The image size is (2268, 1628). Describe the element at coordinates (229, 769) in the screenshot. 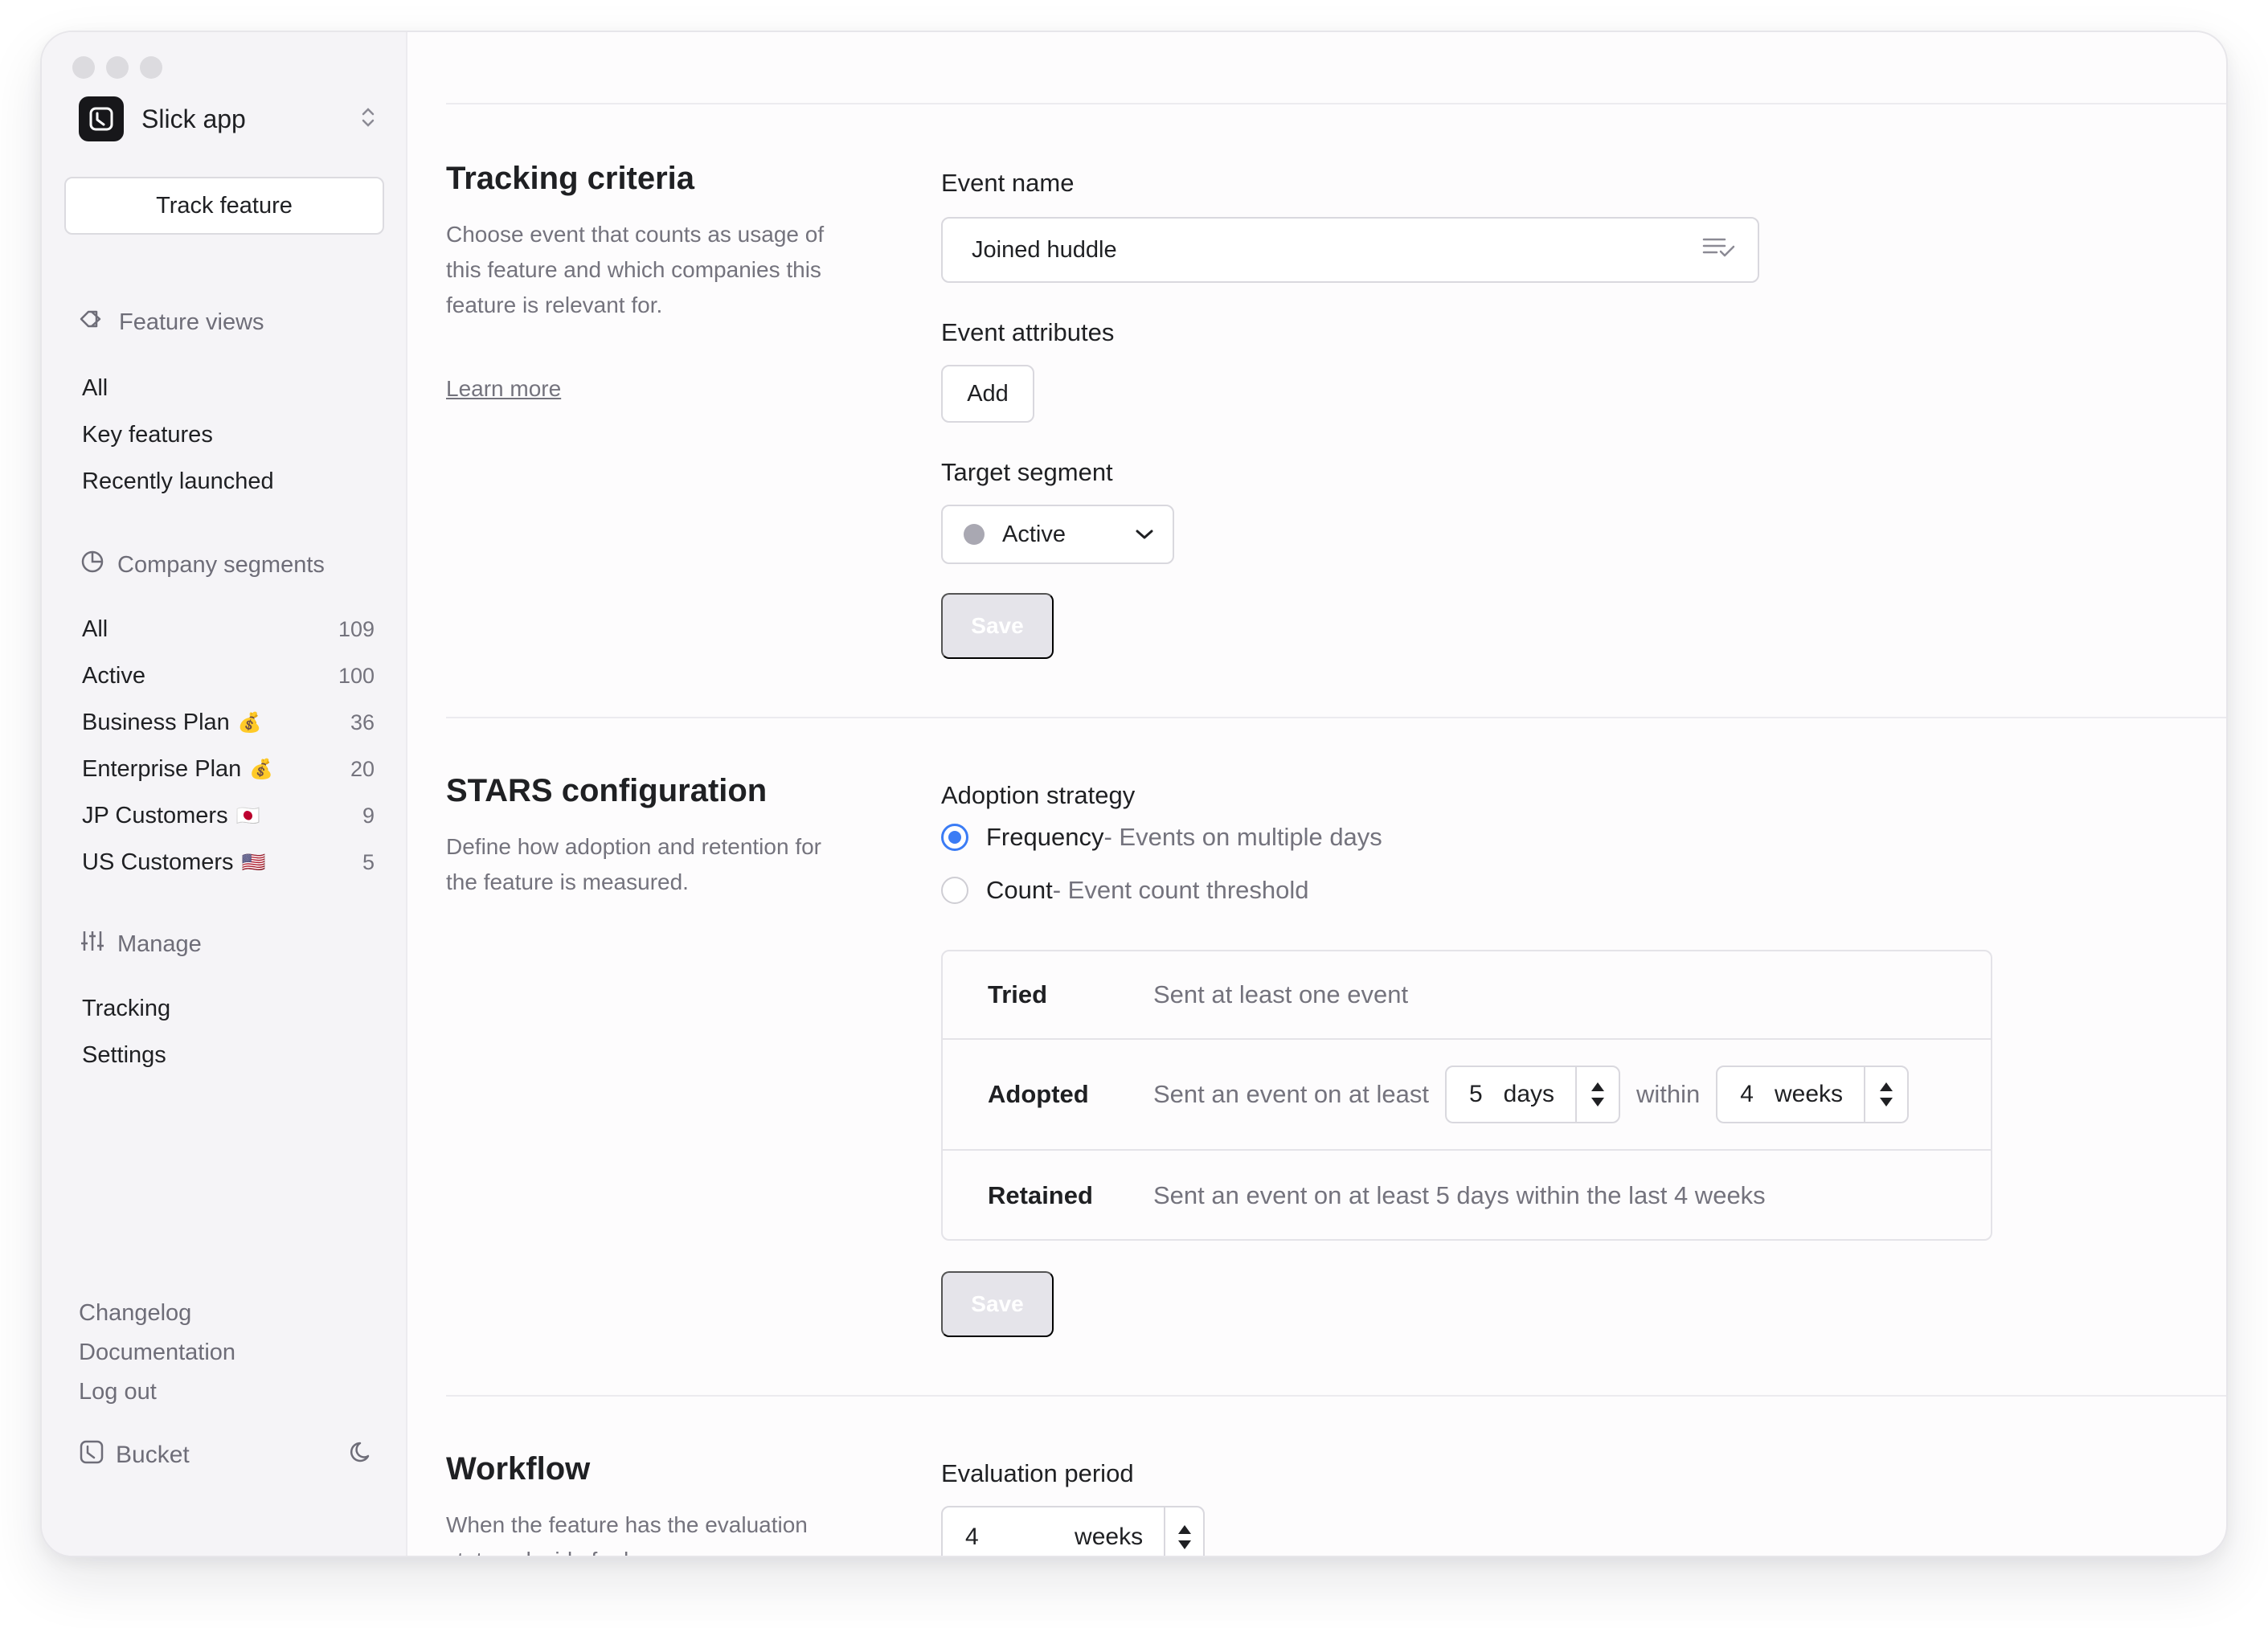

I see `segment-item: Enterprise Plan 💰 20` at that location.